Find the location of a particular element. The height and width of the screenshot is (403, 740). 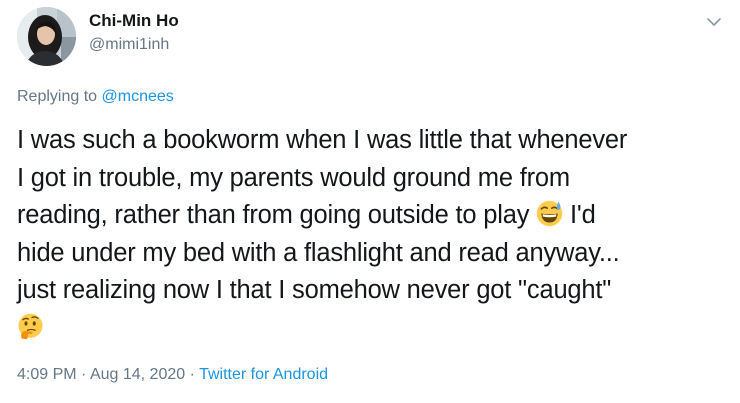

thinking-face-emoji-icon is located at coordinates (30, 326).